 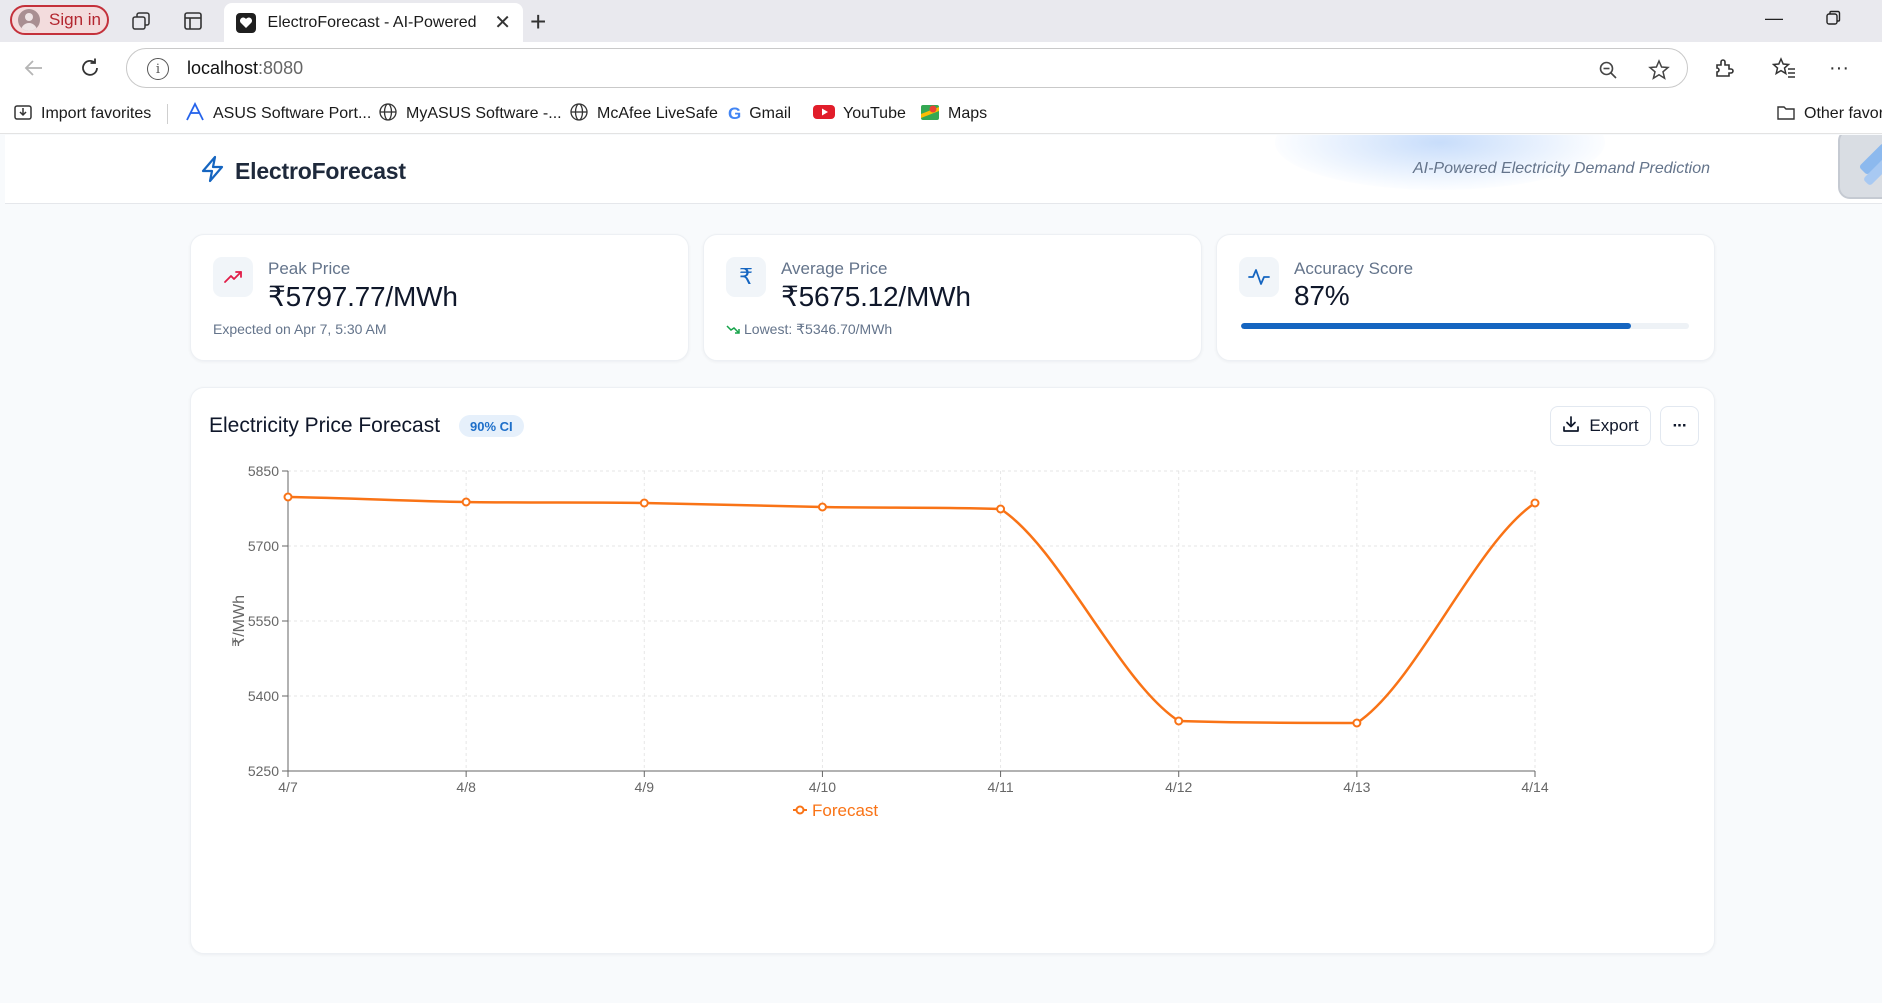 I want to click on brand: ElectroForecast, so click(x=303, y=171).